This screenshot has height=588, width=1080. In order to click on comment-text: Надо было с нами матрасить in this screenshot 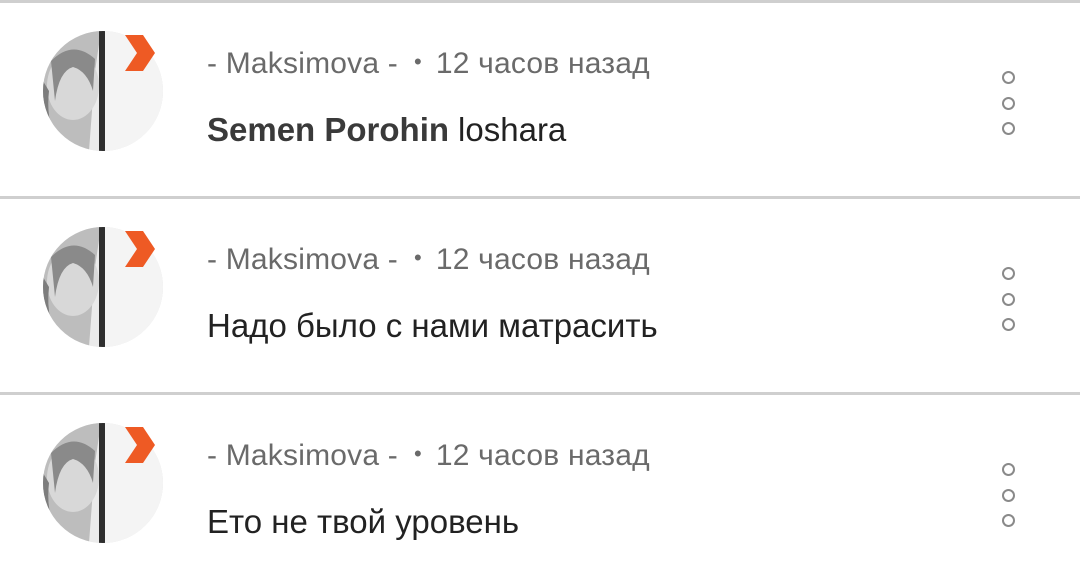, I will do `click(432, 326)`.